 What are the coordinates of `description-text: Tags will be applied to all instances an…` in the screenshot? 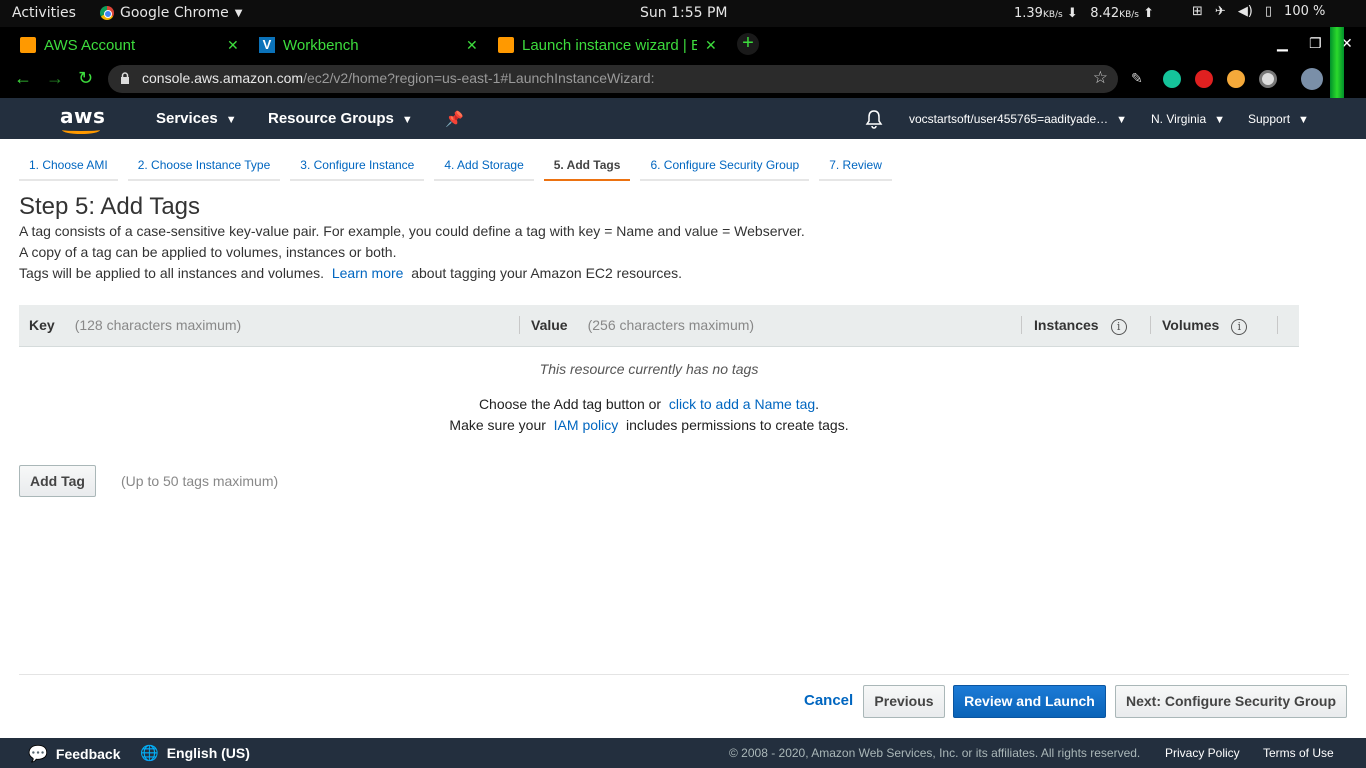 It's located at (172, 273).